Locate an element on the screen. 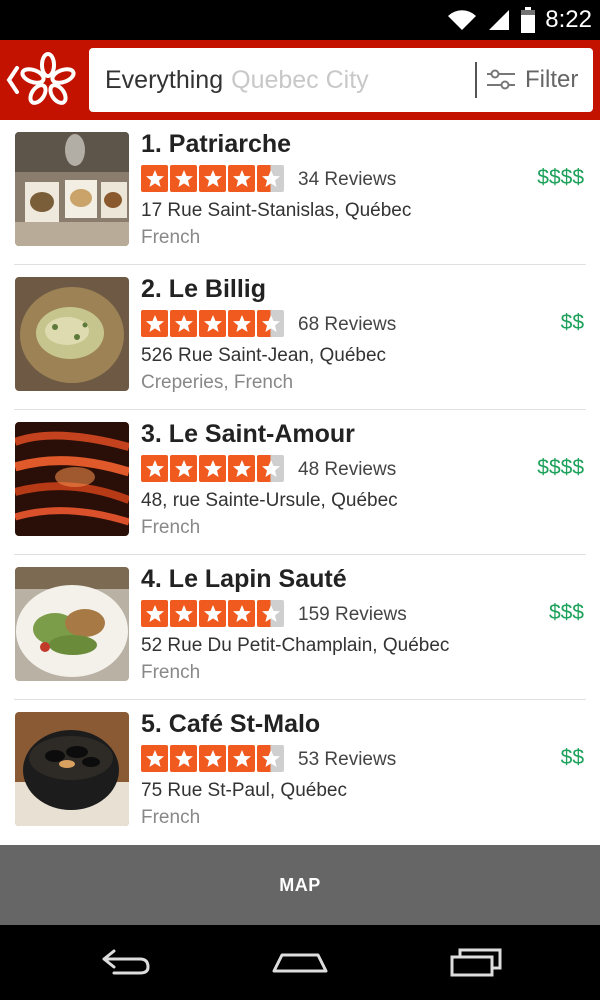  back-chevron-icon is located at coordinates (12, 80).